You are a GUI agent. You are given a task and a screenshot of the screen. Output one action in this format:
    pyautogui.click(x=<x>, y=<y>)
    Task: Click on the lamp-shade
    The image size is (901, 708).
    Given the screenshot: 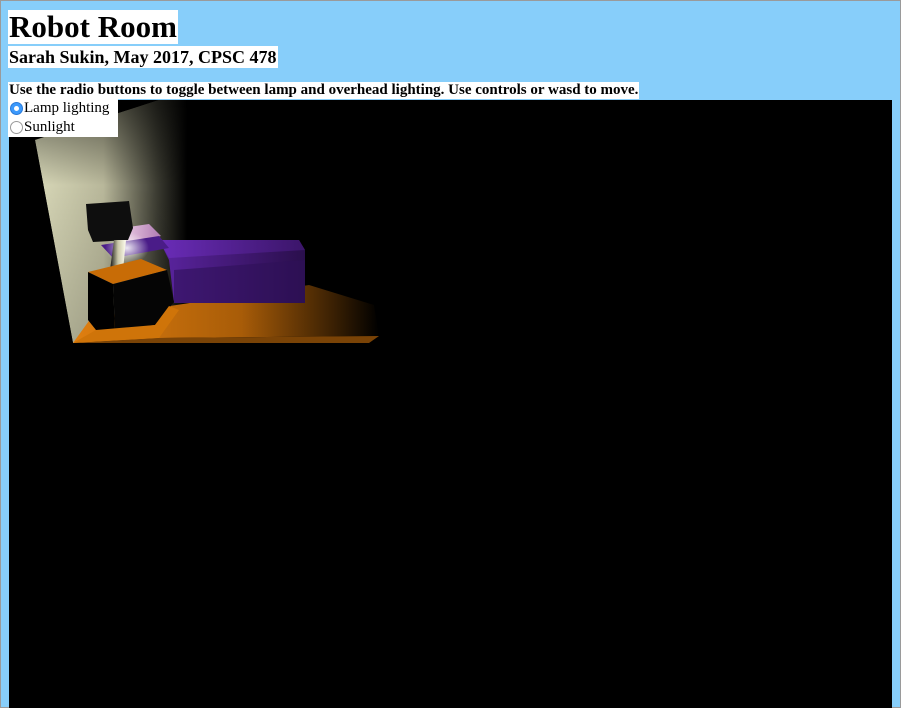 What is the action you would take?
    pyautogui.click(x=109, y=221)
    